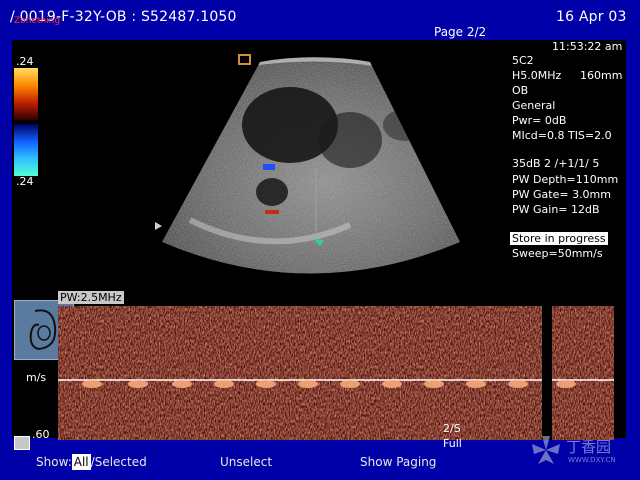 The width and height of the screenshot is (640, 480). What do you see at coordinates (25, 61) in the screenshot?
I see `color-scale-top: .24` at bounding box center [25, 61].